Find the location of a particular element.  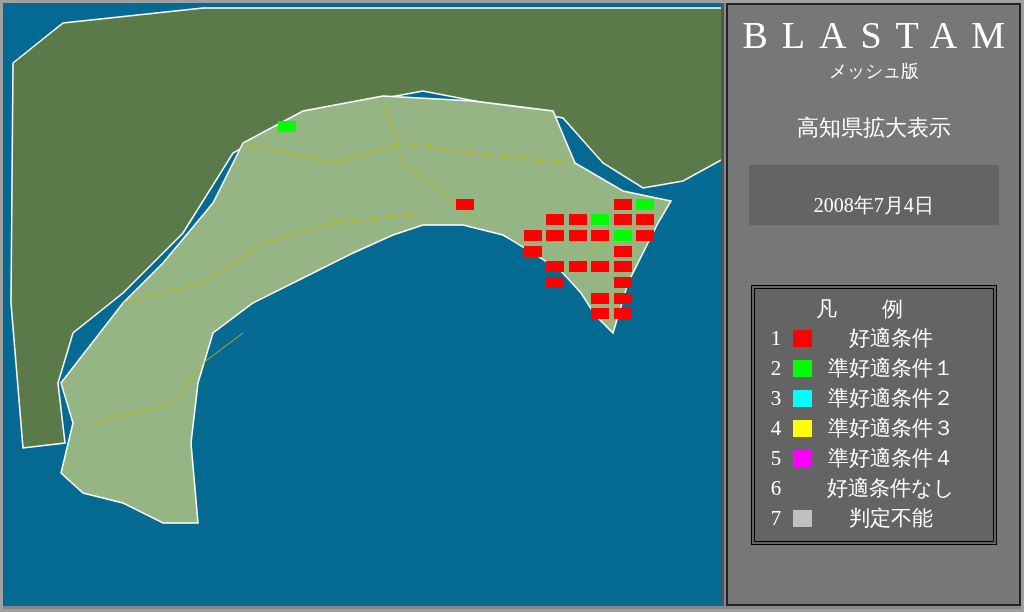

legend-number: 2 is located at coordinates (776, 368).